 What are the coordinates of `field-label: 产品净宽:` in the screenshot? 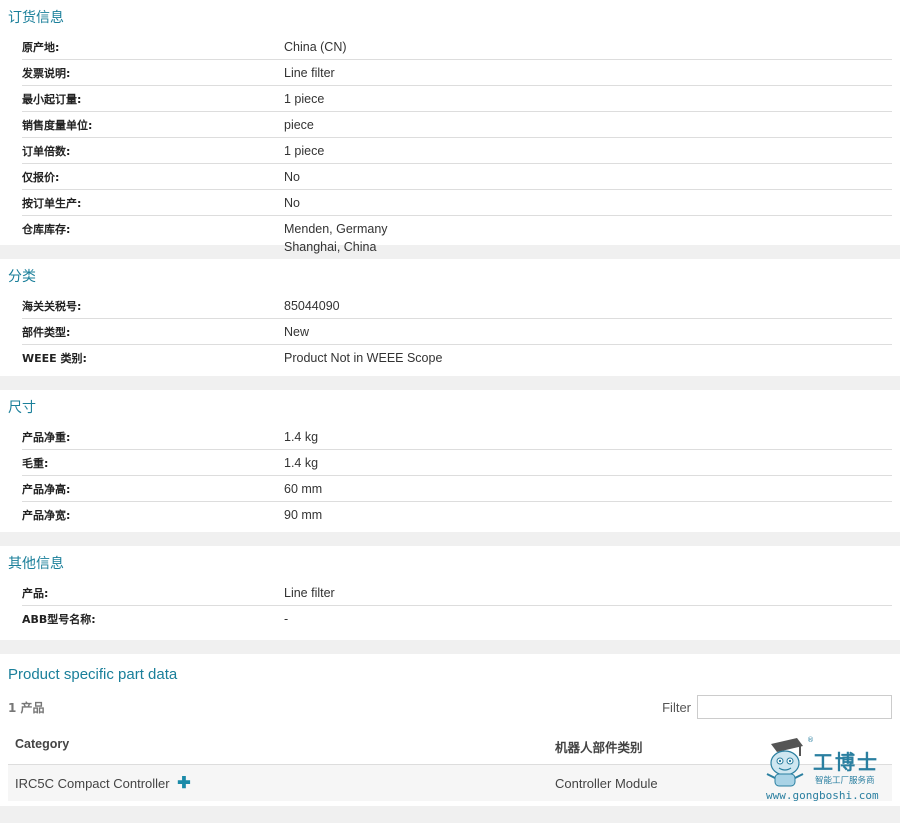 It's located at (46, 515).